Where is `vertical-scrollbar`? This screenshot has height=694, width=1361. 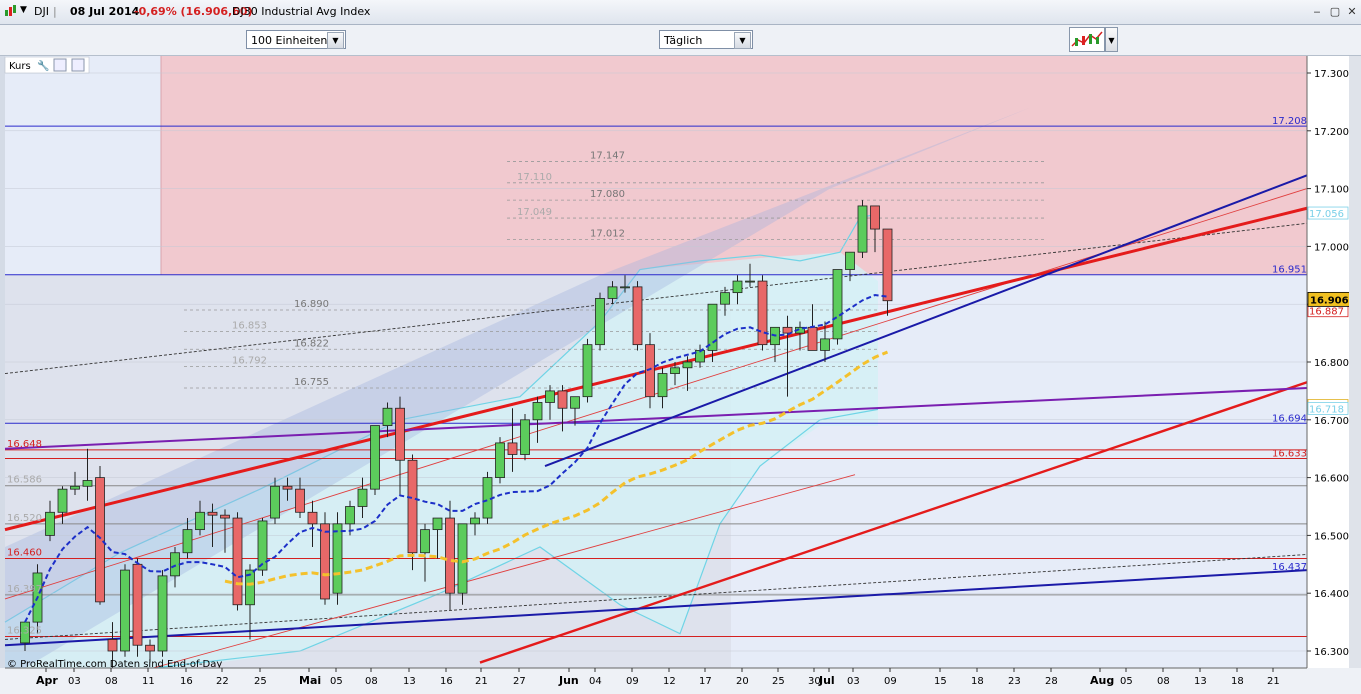 vertical-scrollbar is located at coordinates (1355, 375).